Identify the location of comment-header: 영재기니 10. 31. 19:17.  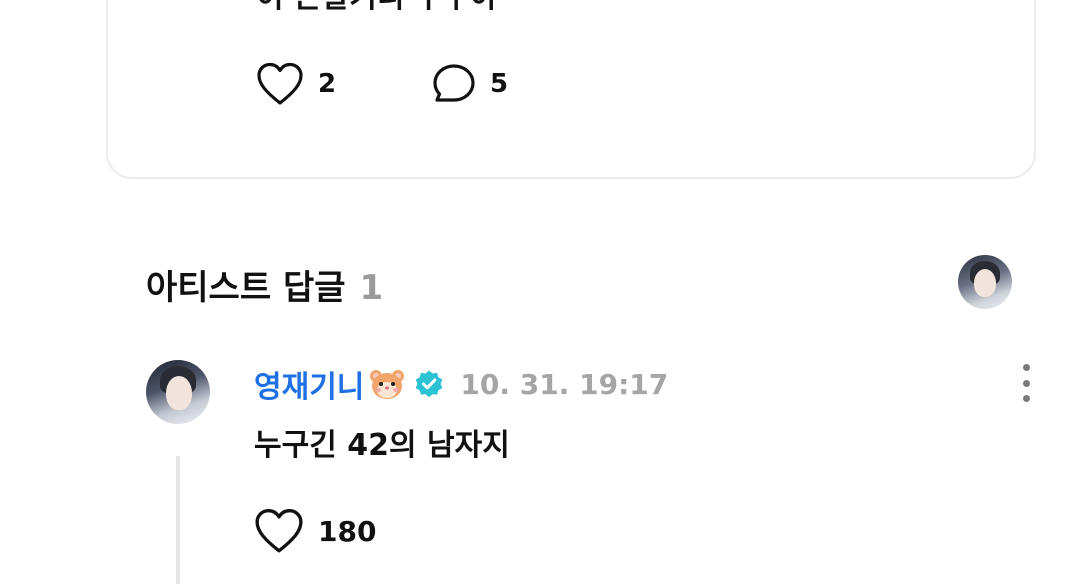
(461, 384).